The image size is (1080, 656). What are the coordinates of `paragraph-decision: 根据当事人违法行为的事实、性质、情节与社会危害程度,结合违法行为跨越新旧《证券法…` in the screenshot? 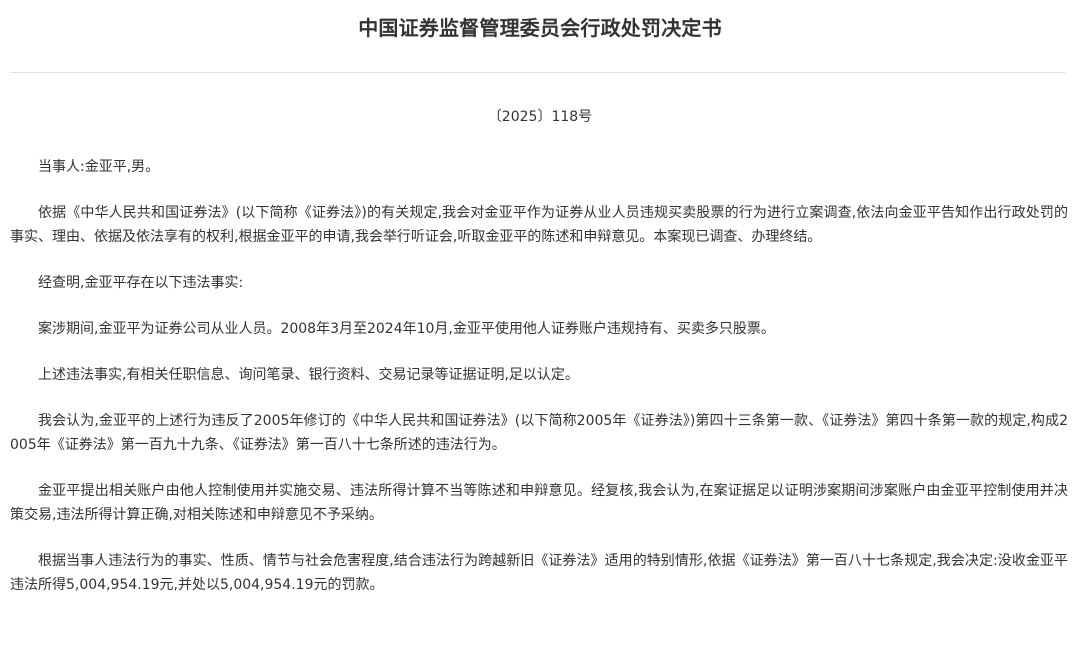 It's located at (539, 573).